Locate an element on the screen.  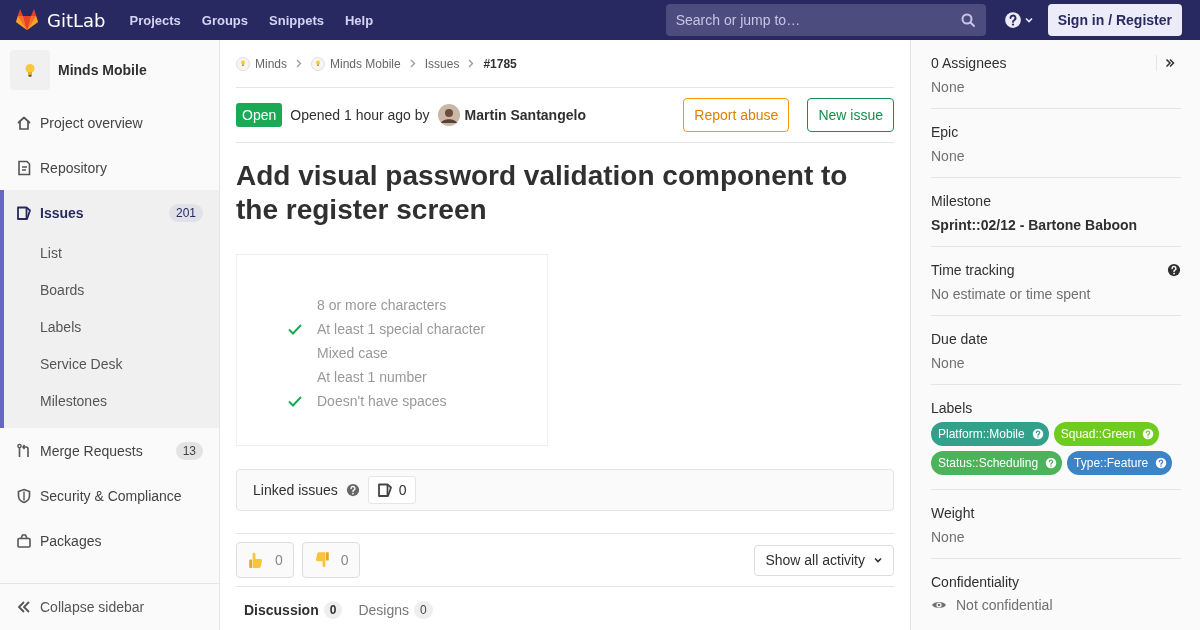
sign-in-button: Sign in / Register is located at coordinates (1114, 20).